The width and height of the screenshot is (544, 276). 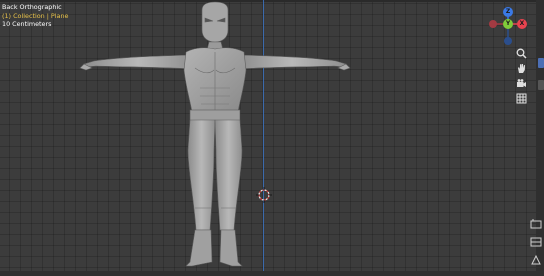 I want to click on bottom-edge, so click(x=272, y=273).